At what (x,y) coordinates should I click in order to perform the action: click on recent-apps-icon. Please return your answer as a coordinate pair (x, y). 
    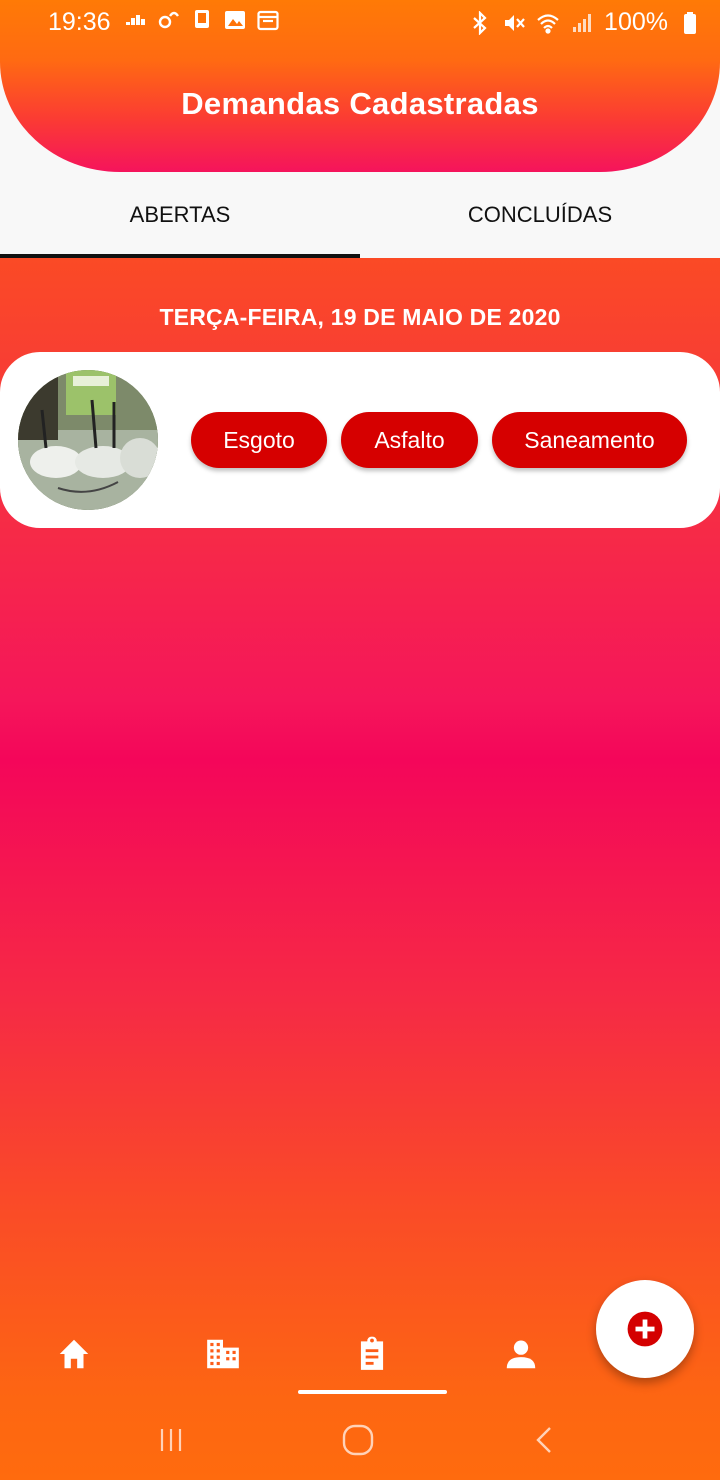
    Looking at the image, I should click on (171, 1440).